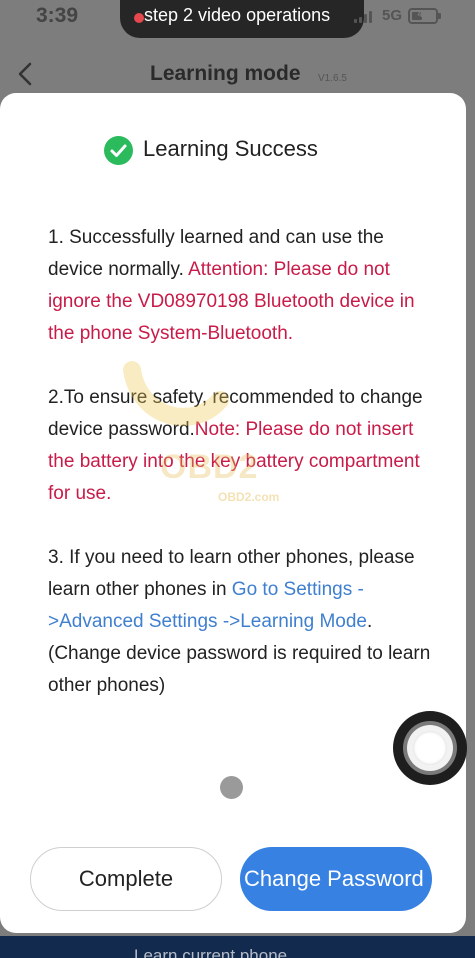  What do you see at coordinates (126, 879) in the screenshot?
I see `complete-button: Complete` at bounding box center [126, 879].